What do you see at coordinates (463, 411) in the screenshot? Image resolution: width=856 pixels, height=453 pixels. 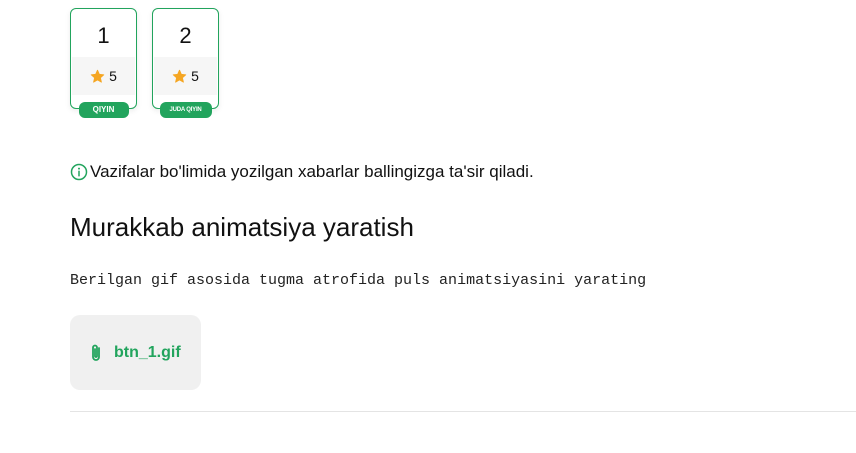 I see `divider` at bounding box center [463, 411].